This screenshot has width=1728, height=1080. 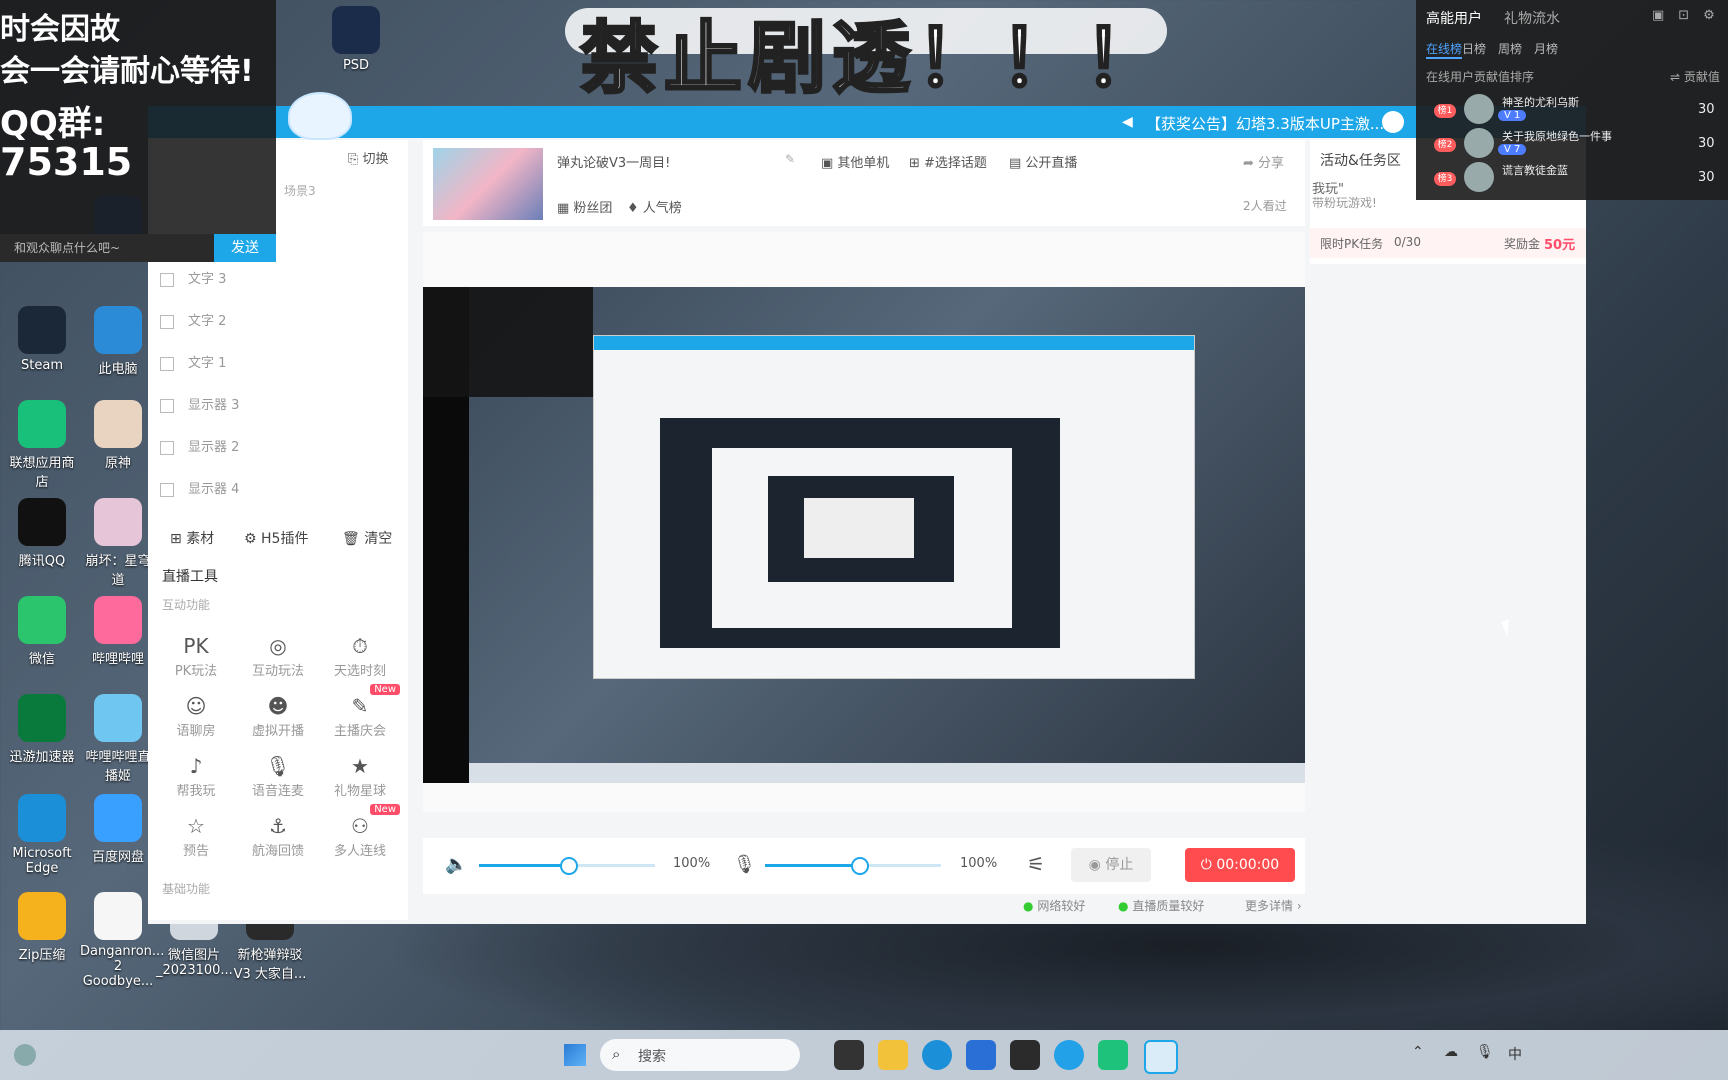 I want to click on browser-icon, so click(x=1069, y=1055).